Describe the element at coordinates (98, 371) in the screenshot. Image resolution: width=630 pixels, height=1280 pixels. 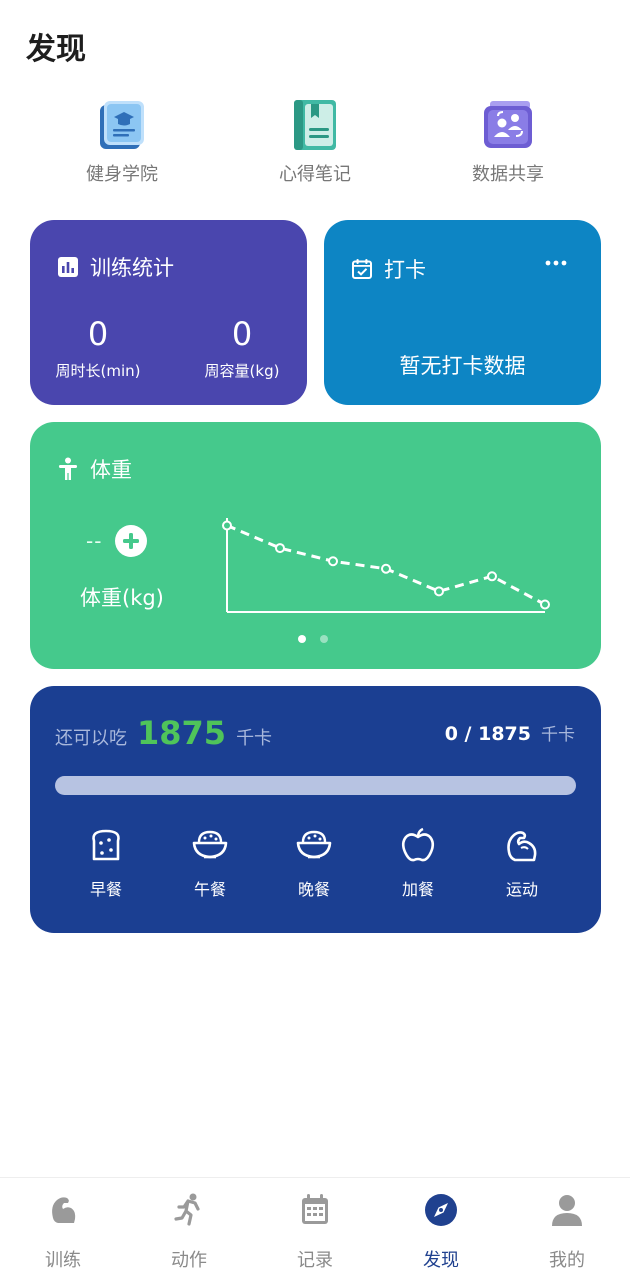
I see `weekly-duration-label: 周时长(min)` at that location.